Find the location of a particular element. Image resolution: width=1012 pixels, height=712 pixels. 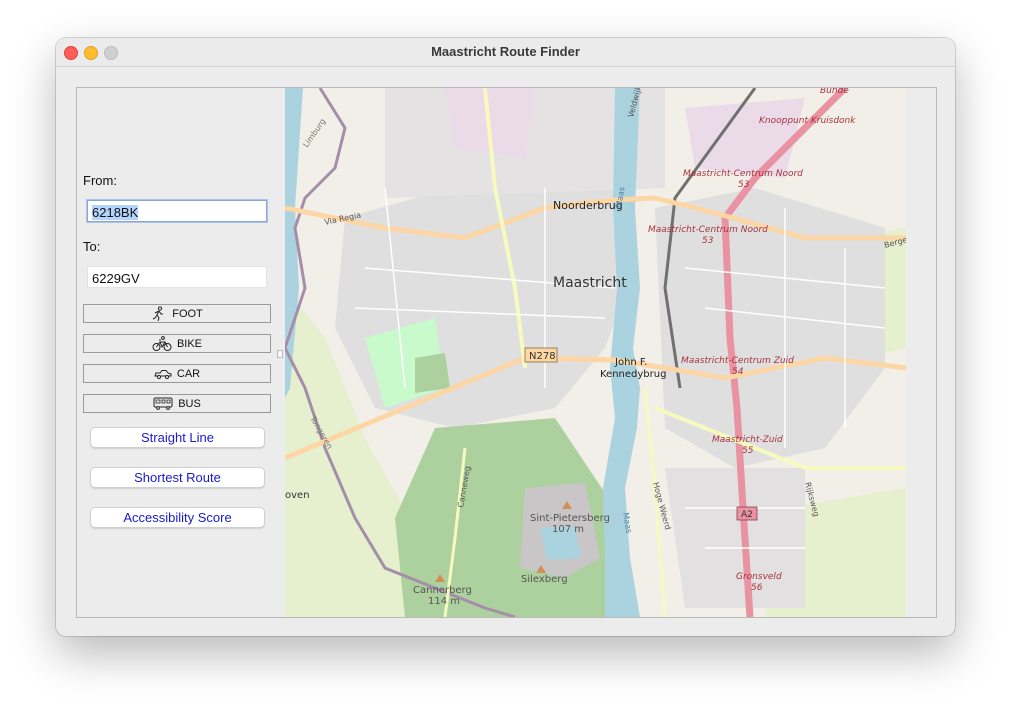

bike-mode-button: BIKE is located at coordinates (177, 343).